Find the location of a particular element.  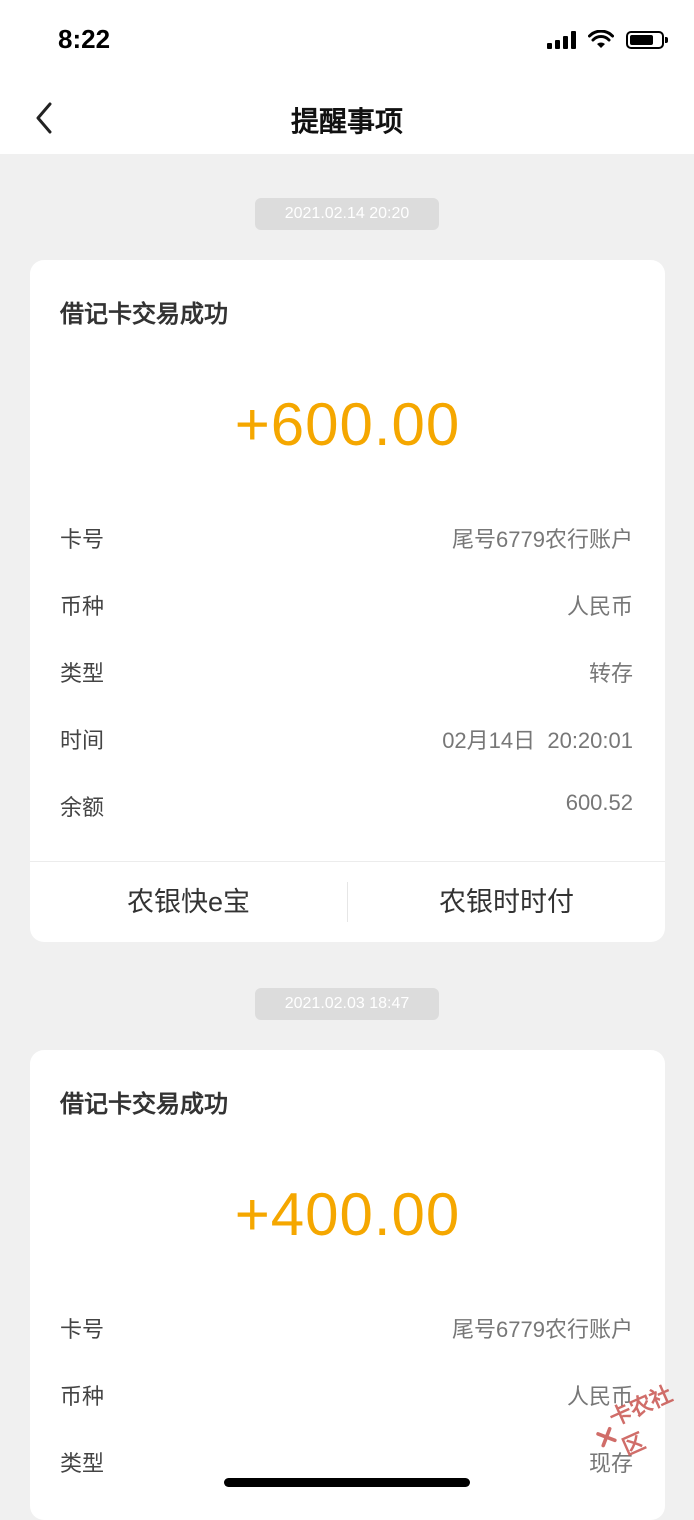

home-indicator is located at coordinates (347, 1482).